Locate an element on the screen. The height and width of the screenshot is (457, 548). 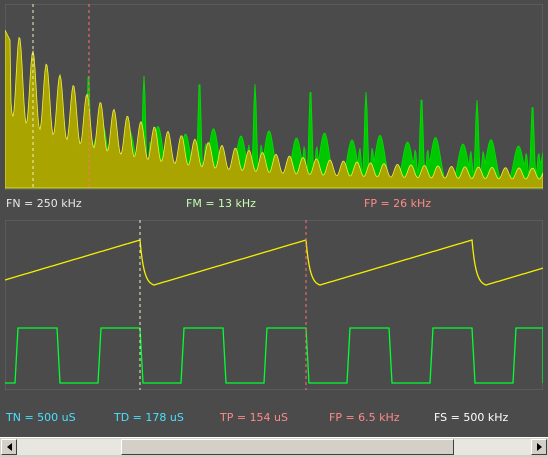
fp-time-readout: FP = 6.5 kHz is located at coordinates (364, 417).